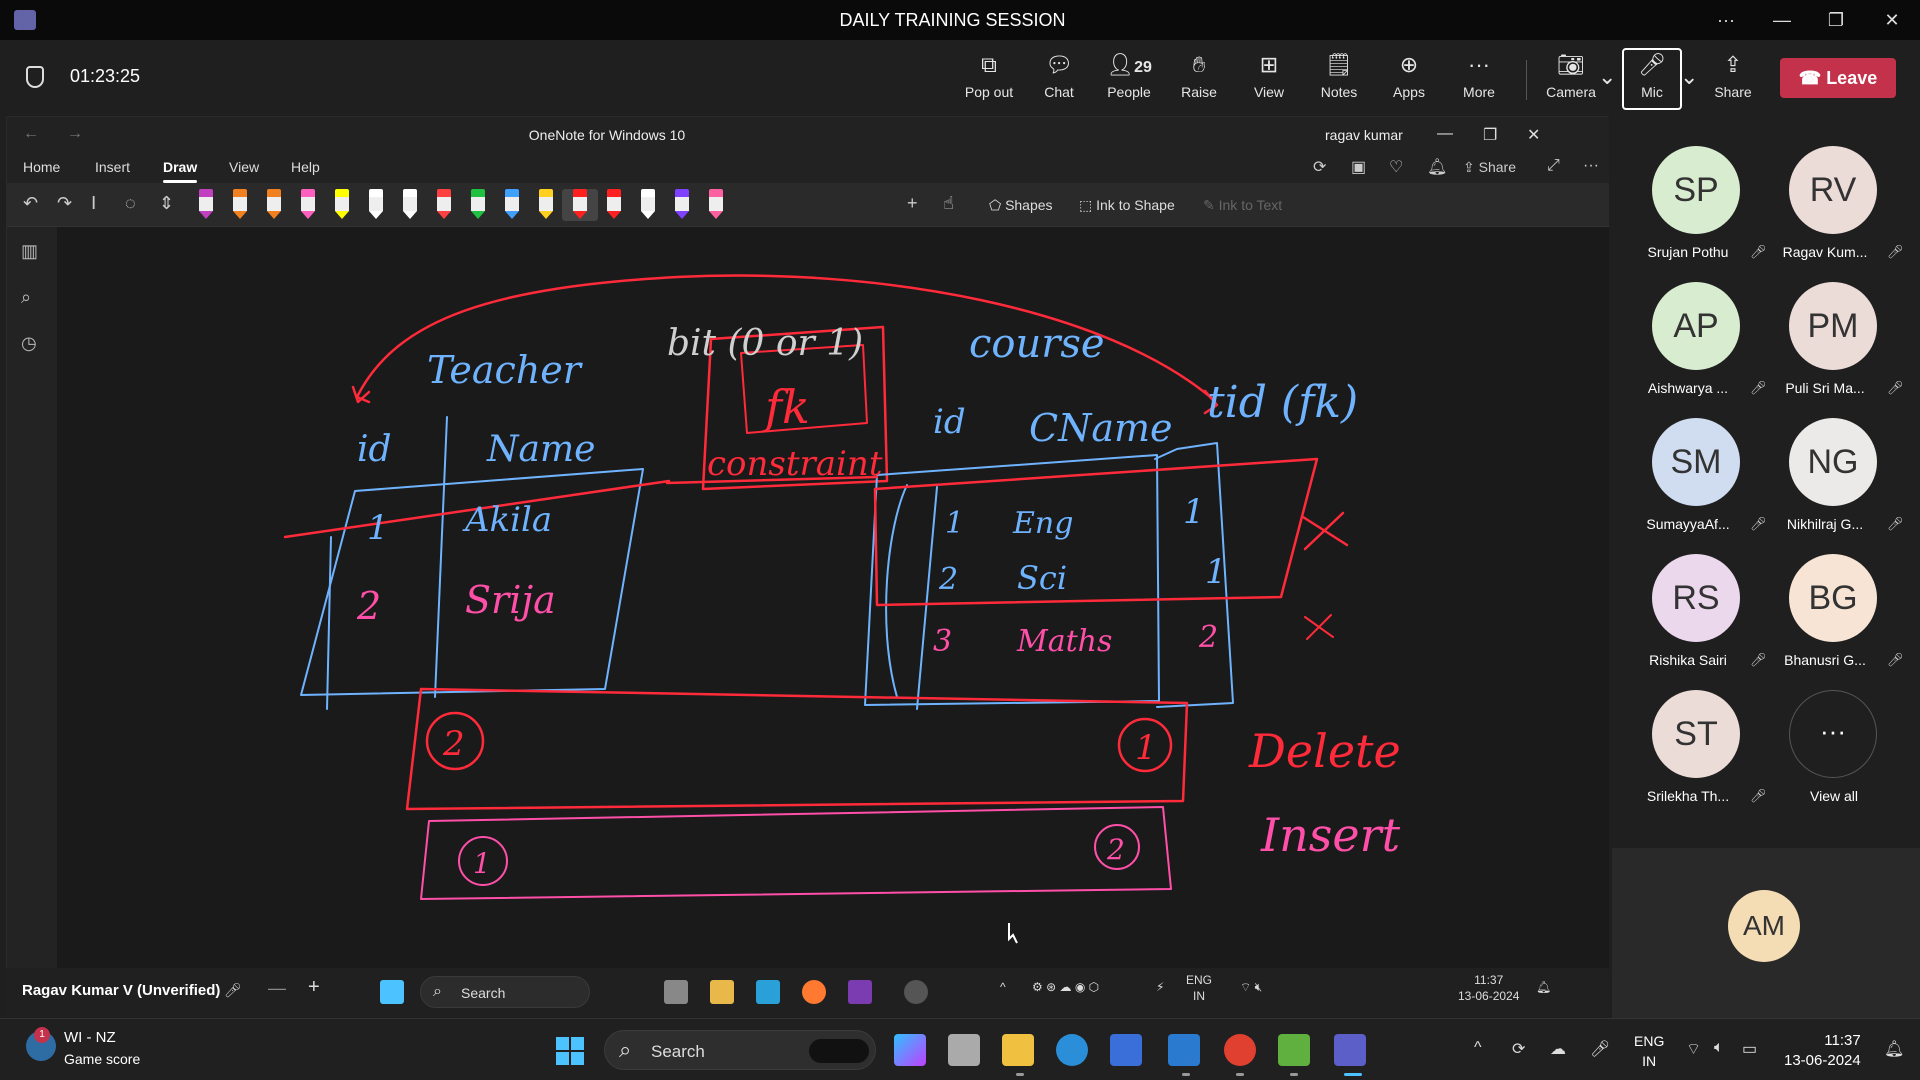  I want to click on edge-icon, so click(1072, 1050).